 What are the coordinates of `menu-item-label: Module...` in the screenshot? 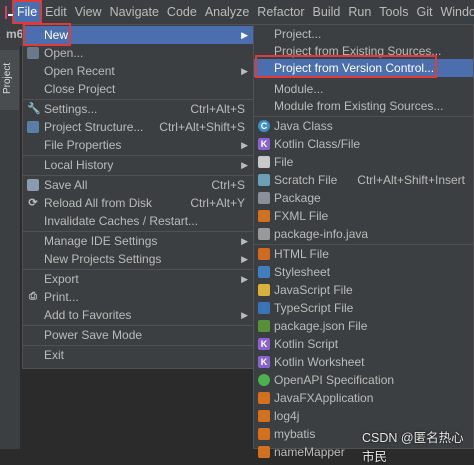 It's located at (299, 89).